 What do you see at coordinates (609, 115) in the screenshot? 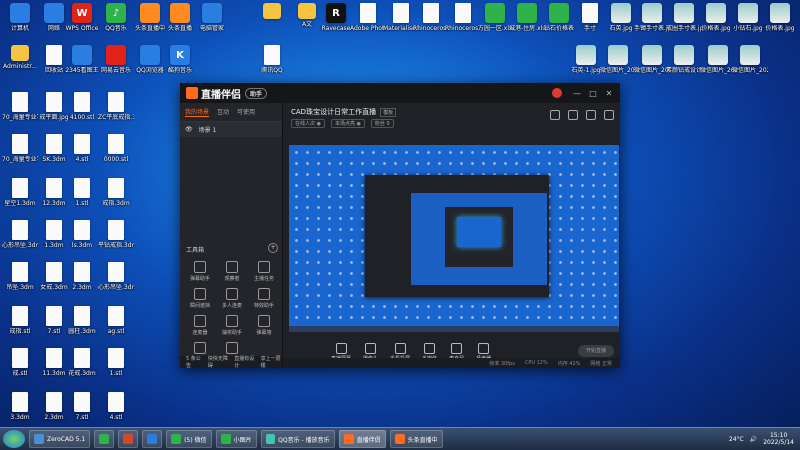
I see `more-icon` at bounding box center [609, 115].